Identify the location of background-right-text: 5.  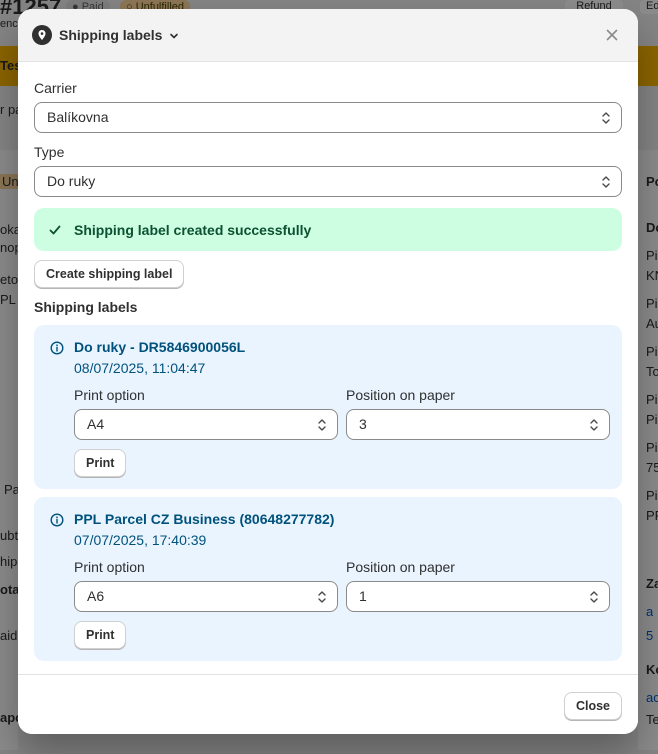
(650, 635).